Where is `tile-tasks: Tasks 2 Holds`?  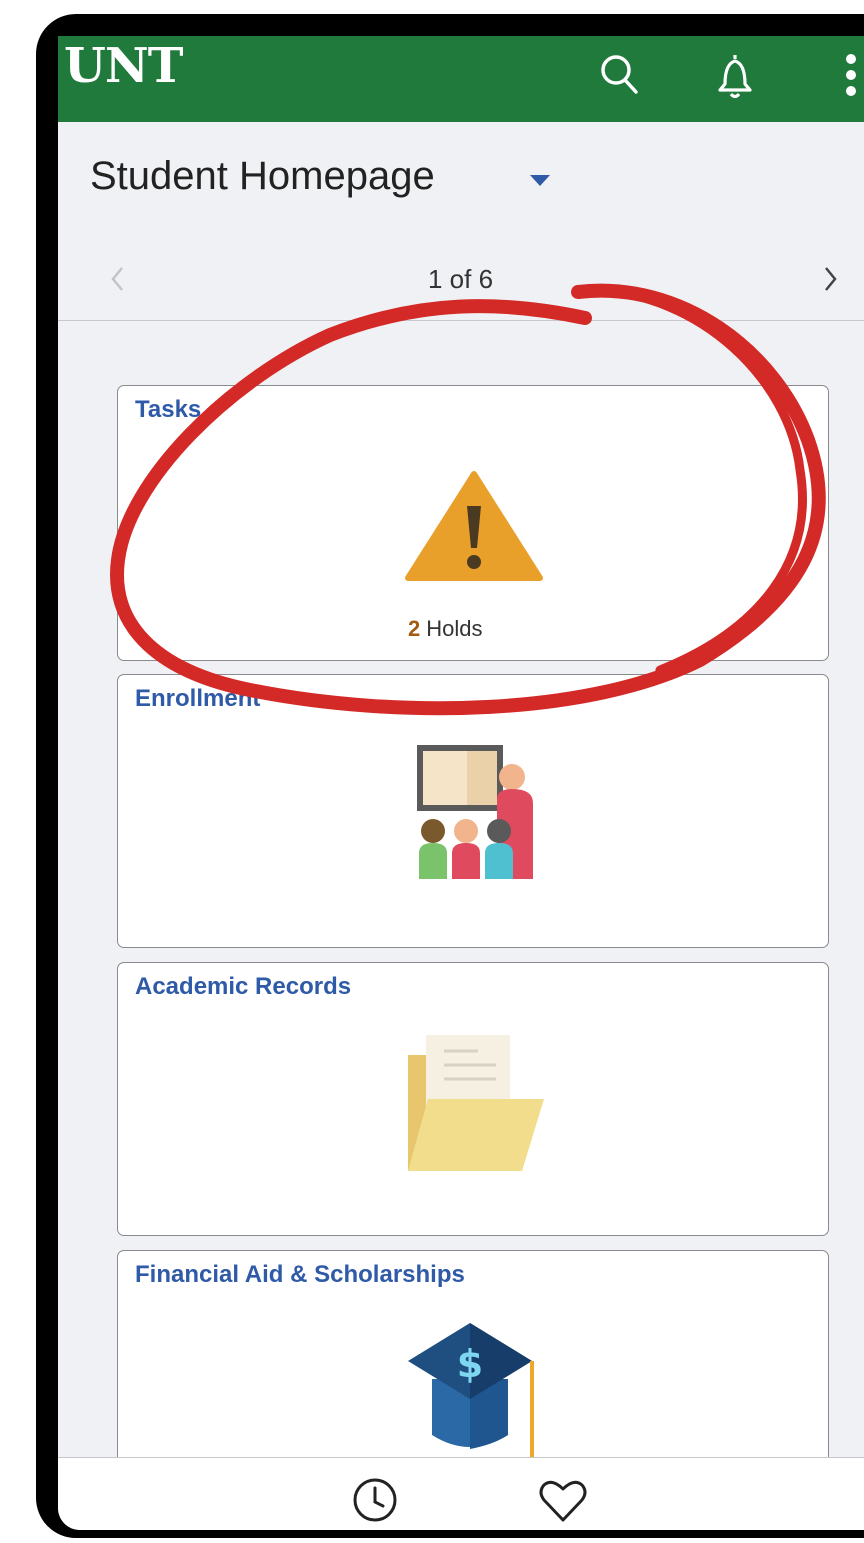
tile-tasks: Tasks 2 Holds is located at coordinates (473, 523).